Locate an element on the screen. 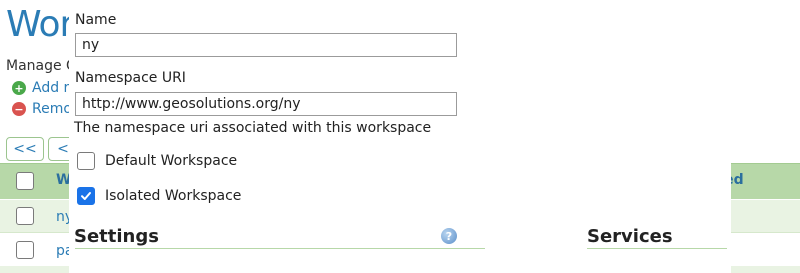 The width and height of the screenshot is (800, 273). services-section-title: Services is located at coordinates (630, 236).